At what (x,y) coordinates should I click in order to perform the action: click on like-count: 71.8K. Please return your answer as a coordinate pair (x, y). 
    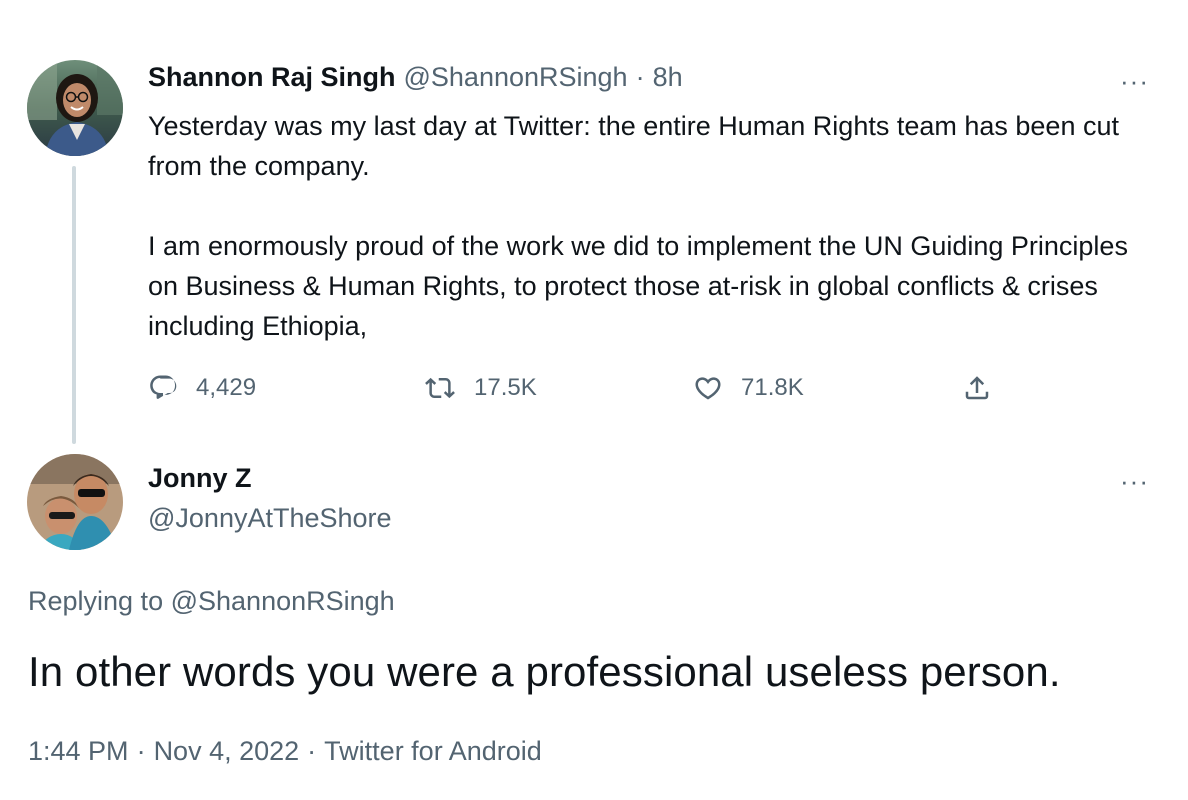
    Looking at the image, I should click on (772, 387).